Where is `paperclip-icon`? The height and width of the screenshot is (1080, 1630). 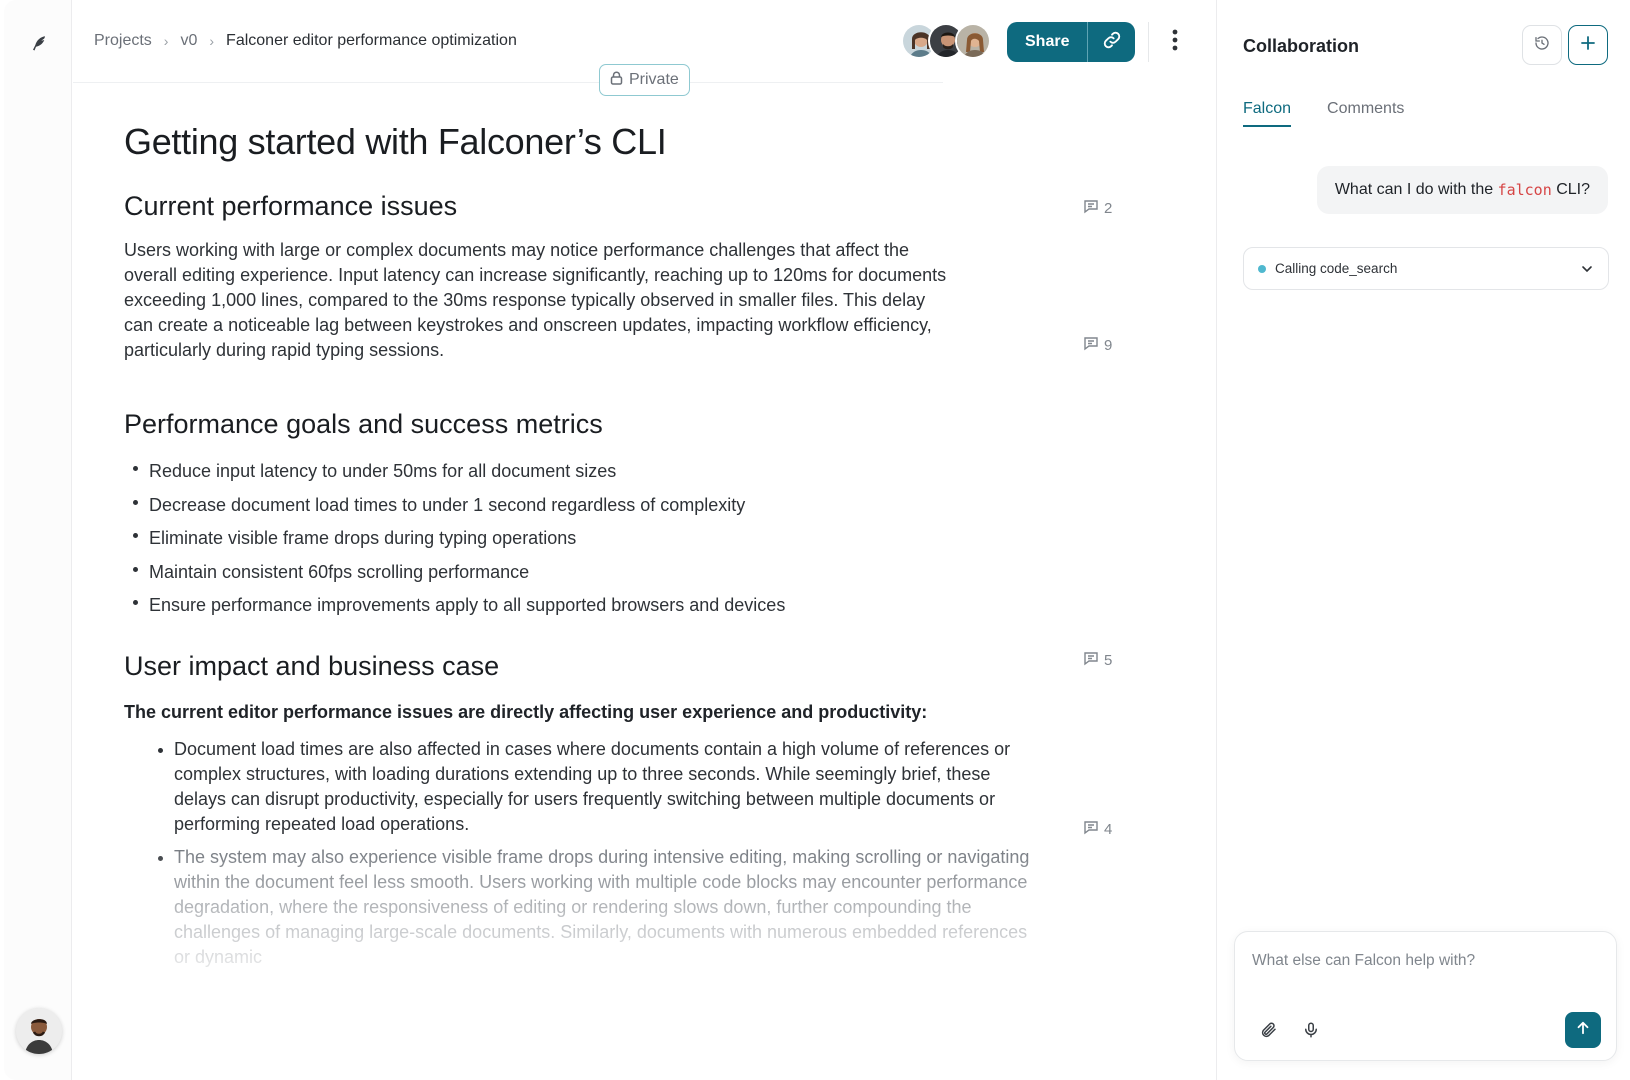
paperclip-icon is located at coordinates (1269, 1032).